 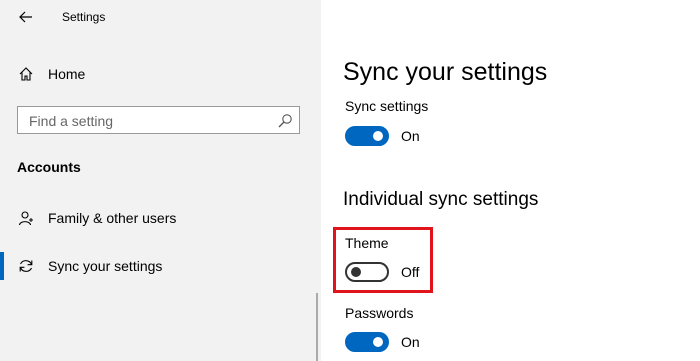 I want to click on sync-settings-toggle, so click(x=367, y=136).